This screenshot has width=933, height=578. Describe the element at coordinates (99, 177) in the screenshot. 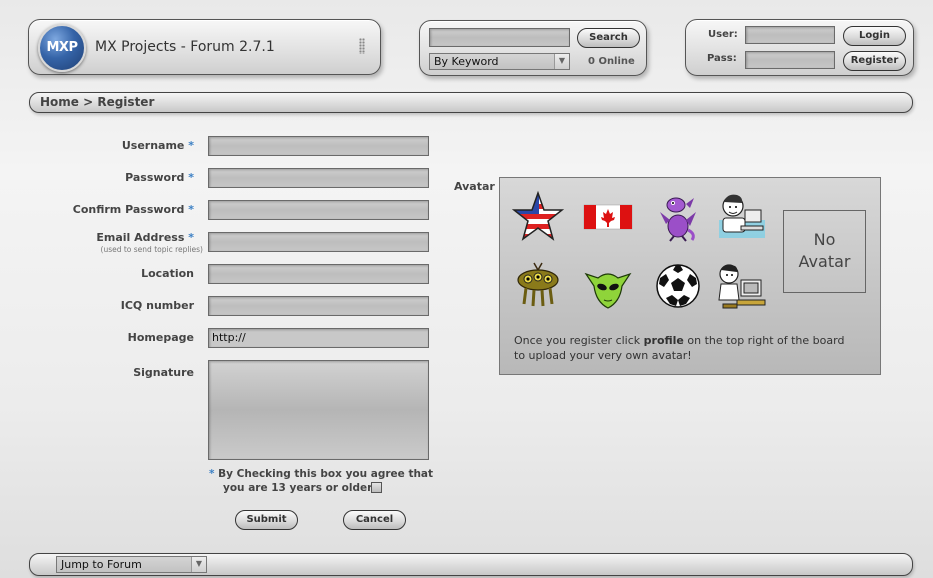

I see `password-label: Password *` at that location.